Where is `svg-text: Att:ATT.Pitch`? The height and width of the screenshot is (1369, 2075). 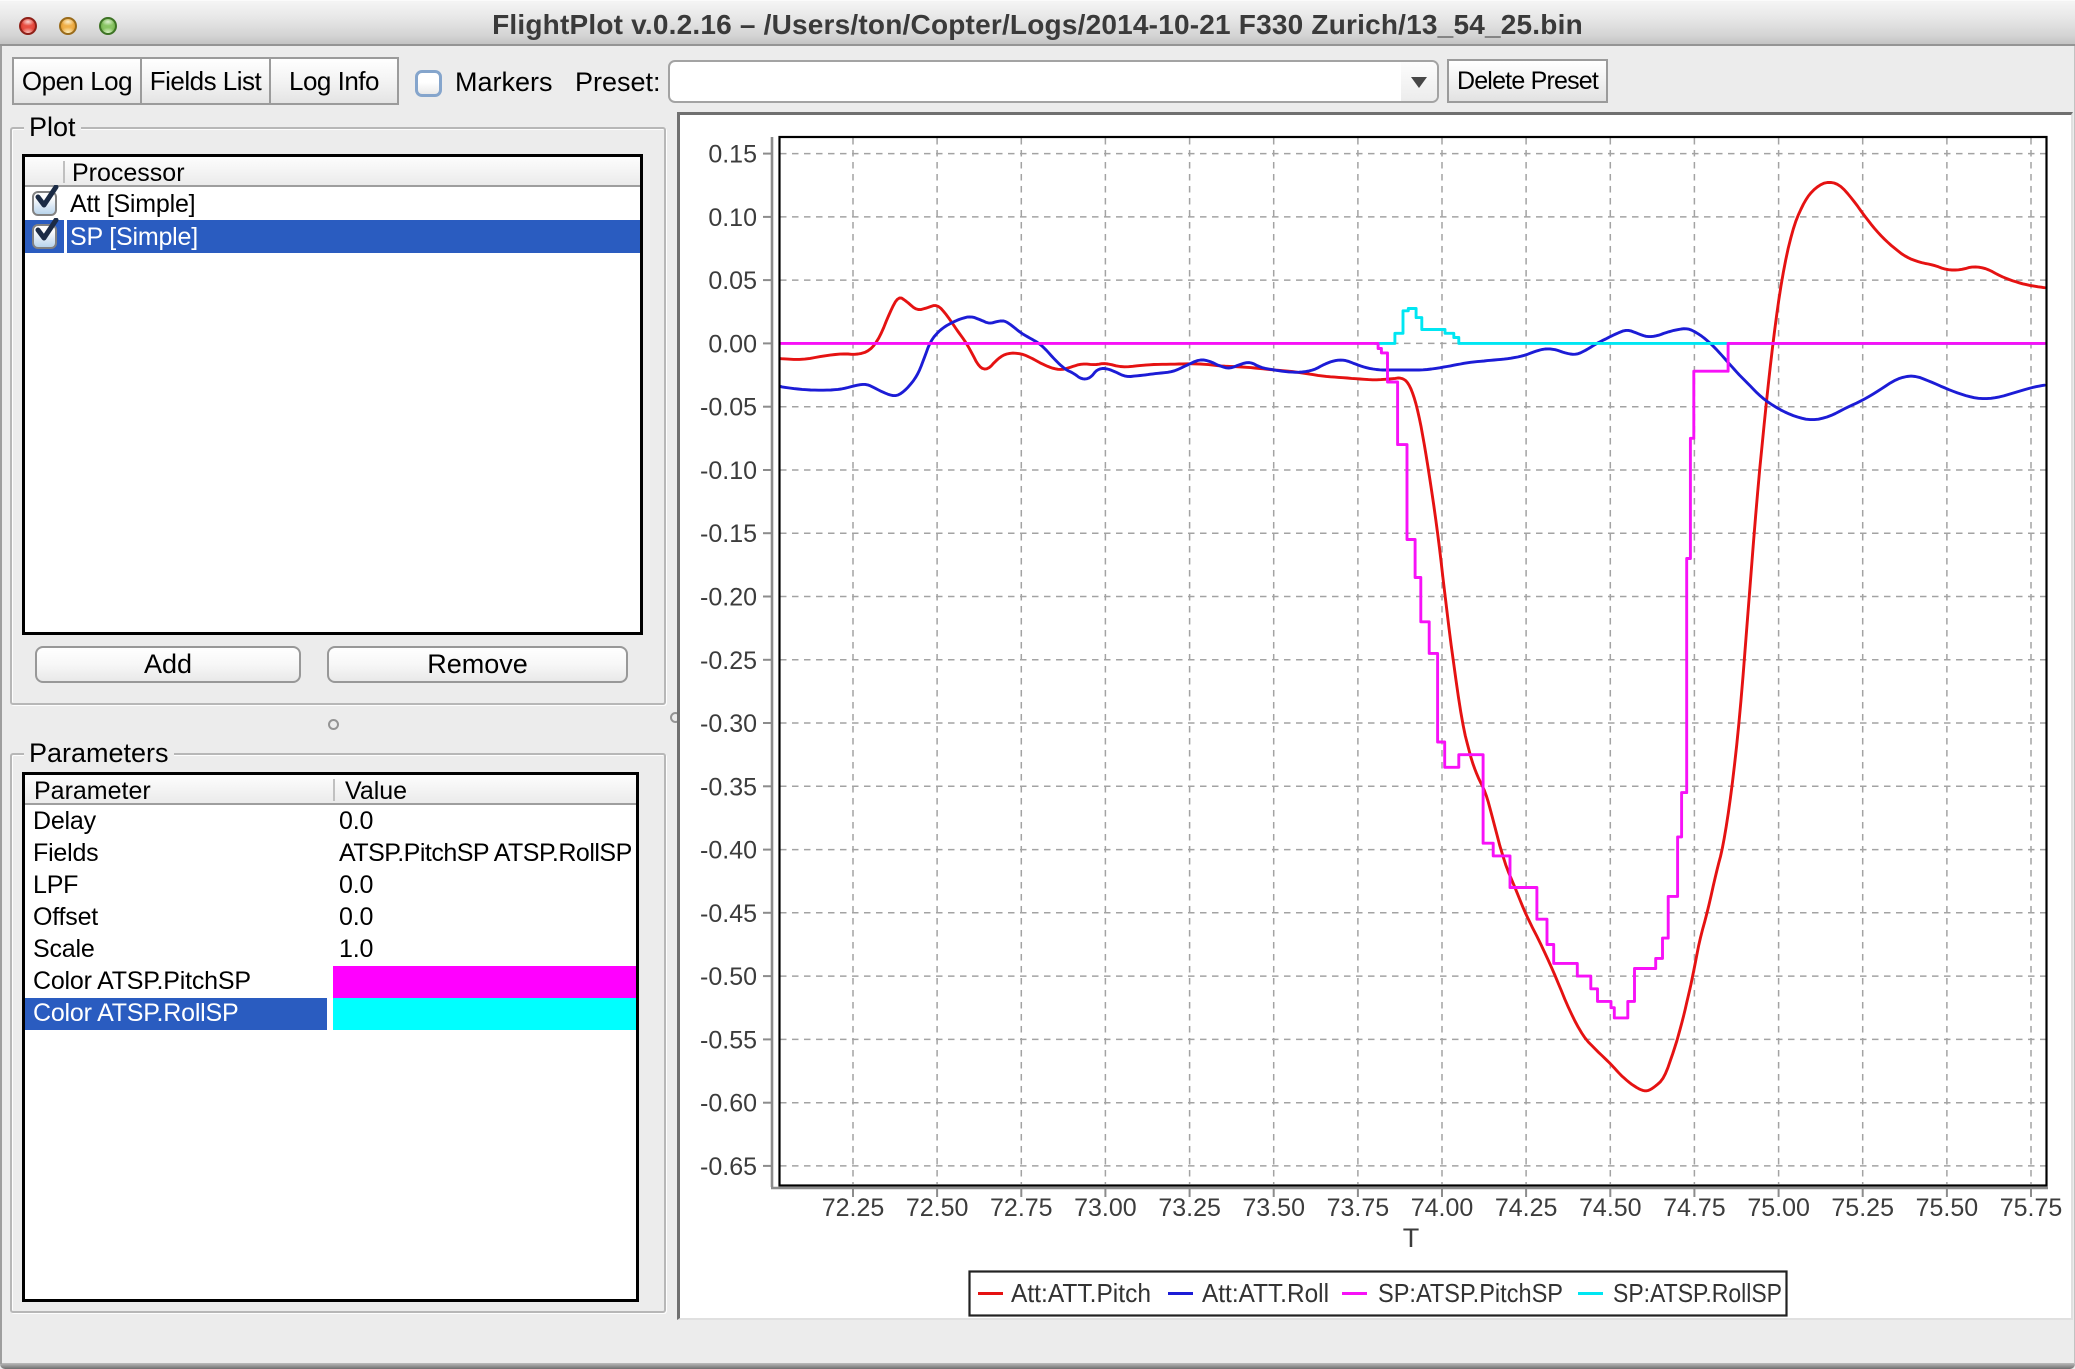 svg-text: Att:ATT.Pitch is located at coordinates (1081, 1293).